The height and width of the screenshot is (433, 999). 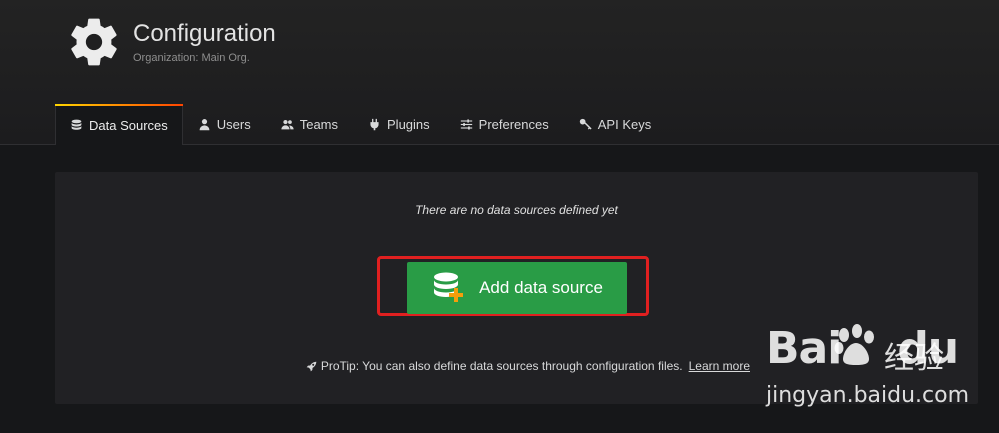 I want to click on tab-label: Teams, so click(x=319, y=124).